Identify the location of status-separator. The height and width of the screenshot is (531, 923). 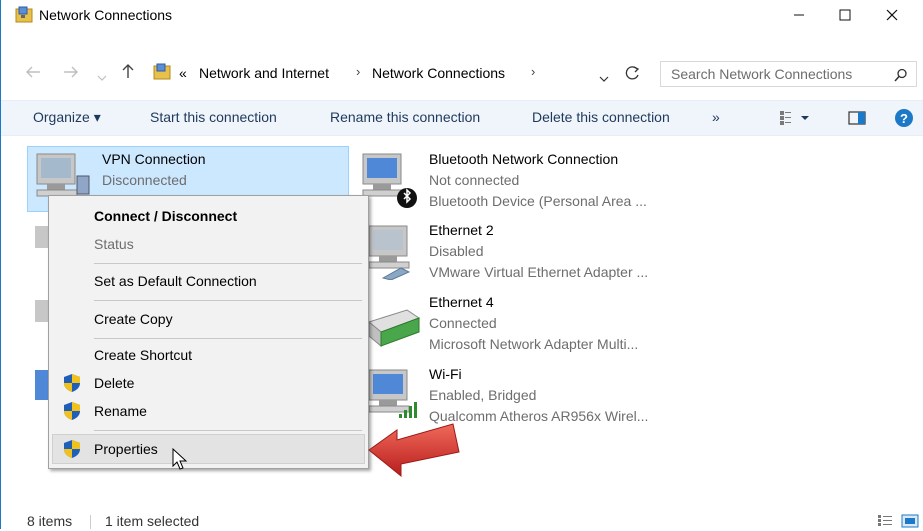
(90, 522).